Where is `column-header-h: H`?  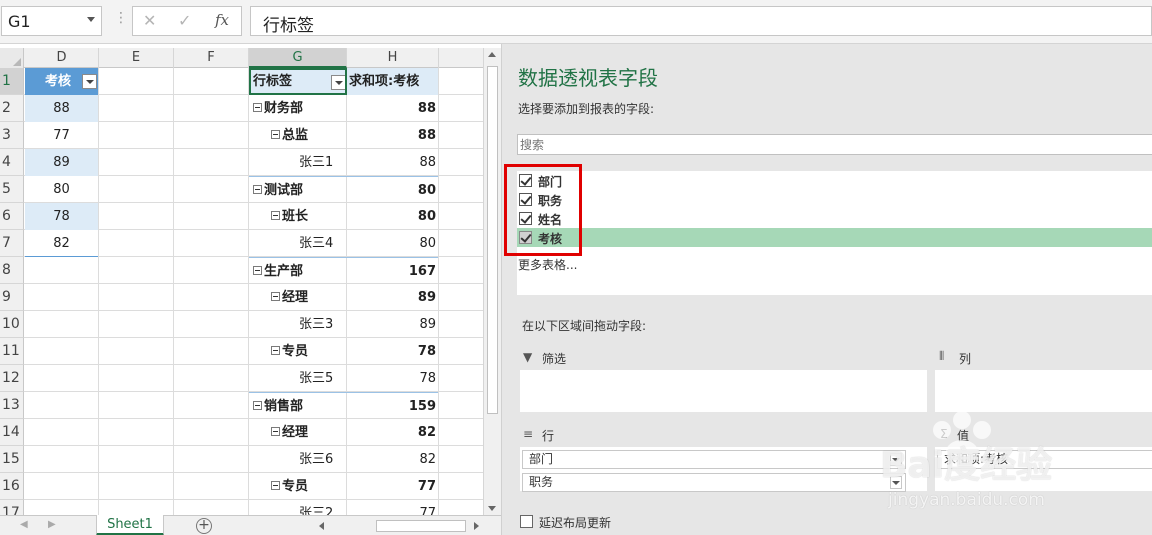 column-header-h: H is located at coordinates (393, 58).